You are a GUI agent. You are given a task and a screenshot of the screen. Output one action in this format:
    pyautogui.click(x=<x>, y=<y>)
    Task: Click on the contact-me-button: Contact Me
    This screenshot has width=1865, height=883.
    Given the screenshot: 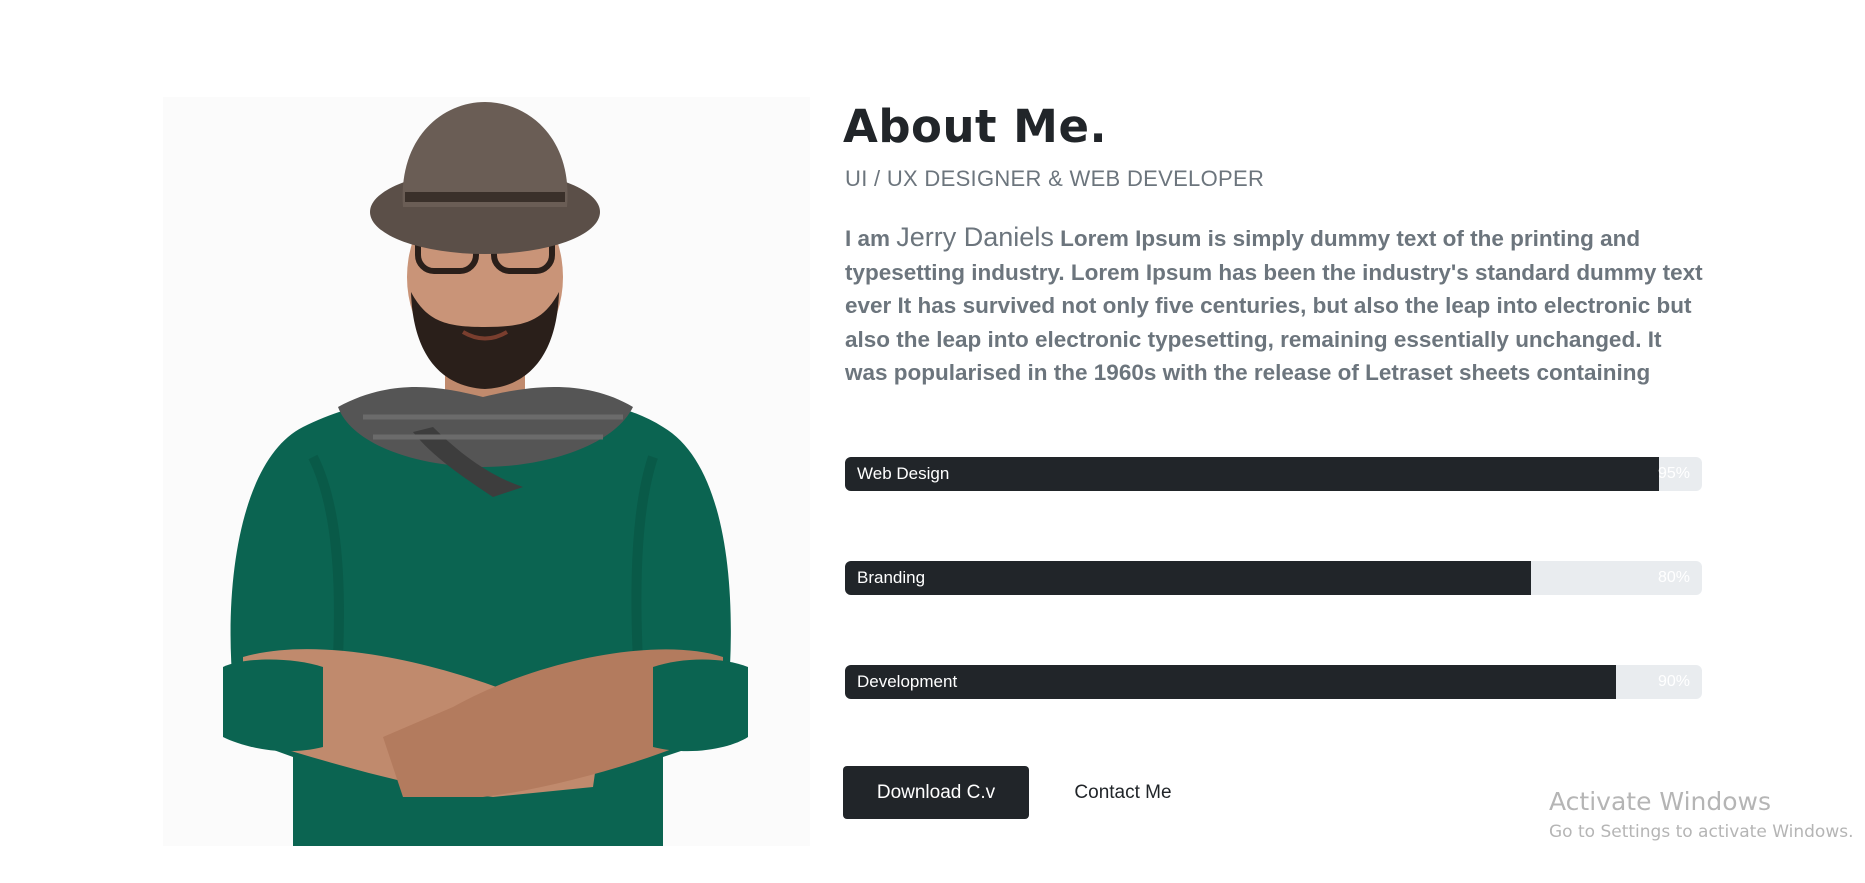 What is the action you would take?
    pyautogui.click(x=1123, y=792)
    